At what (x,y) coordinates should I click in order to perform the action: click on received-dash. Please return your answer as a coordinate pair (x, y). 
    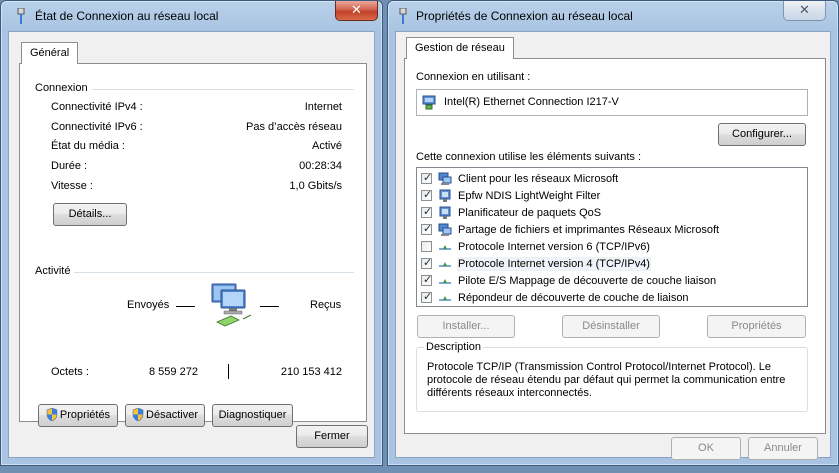
    Looking at the image, I should click on (269, 306).